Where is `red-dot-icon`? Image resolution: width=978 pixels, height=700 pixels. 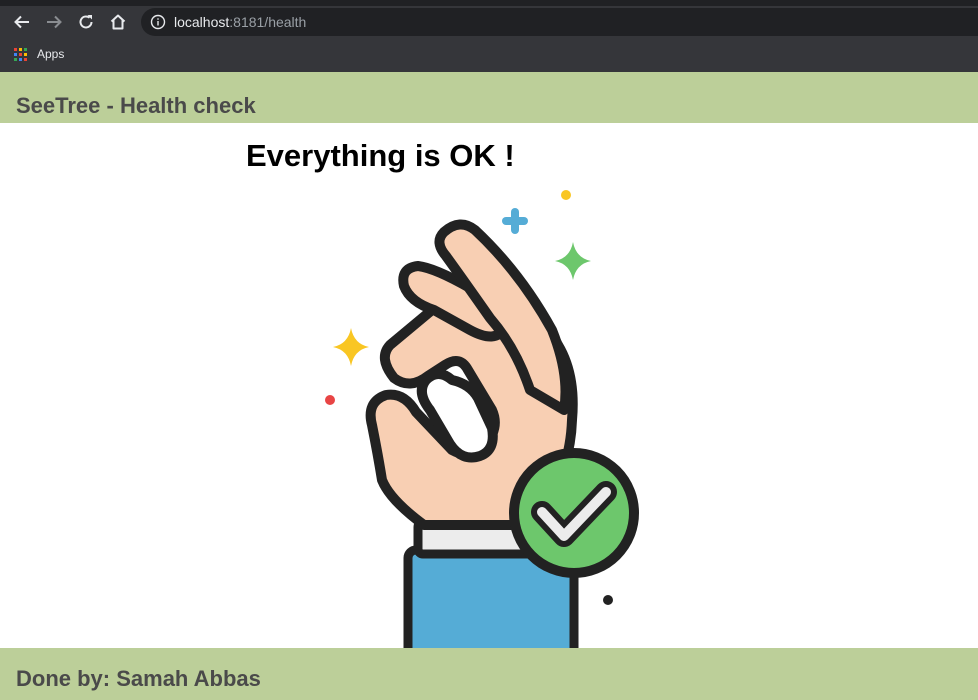 red-dot-icon is located at coordinates (330, 400).